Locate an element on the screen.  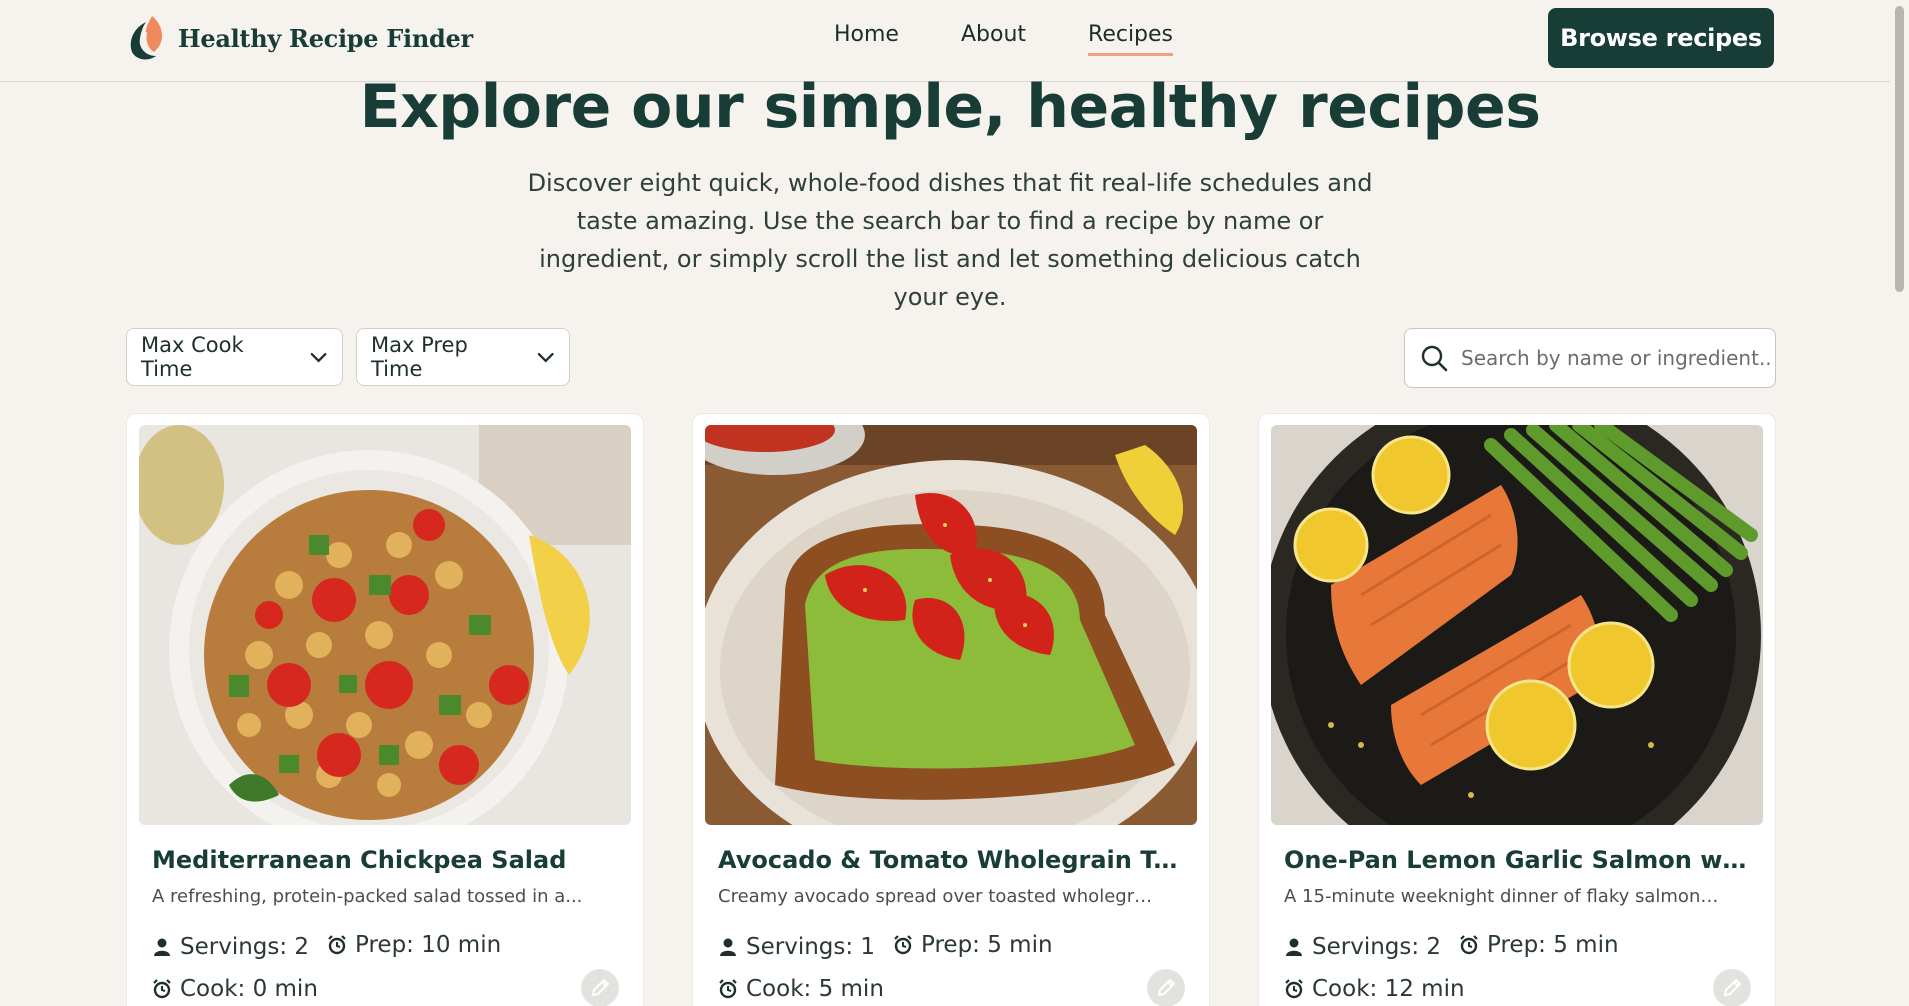
browse-recipes-button: Browse recipes is located at coordinates (1661, 38).